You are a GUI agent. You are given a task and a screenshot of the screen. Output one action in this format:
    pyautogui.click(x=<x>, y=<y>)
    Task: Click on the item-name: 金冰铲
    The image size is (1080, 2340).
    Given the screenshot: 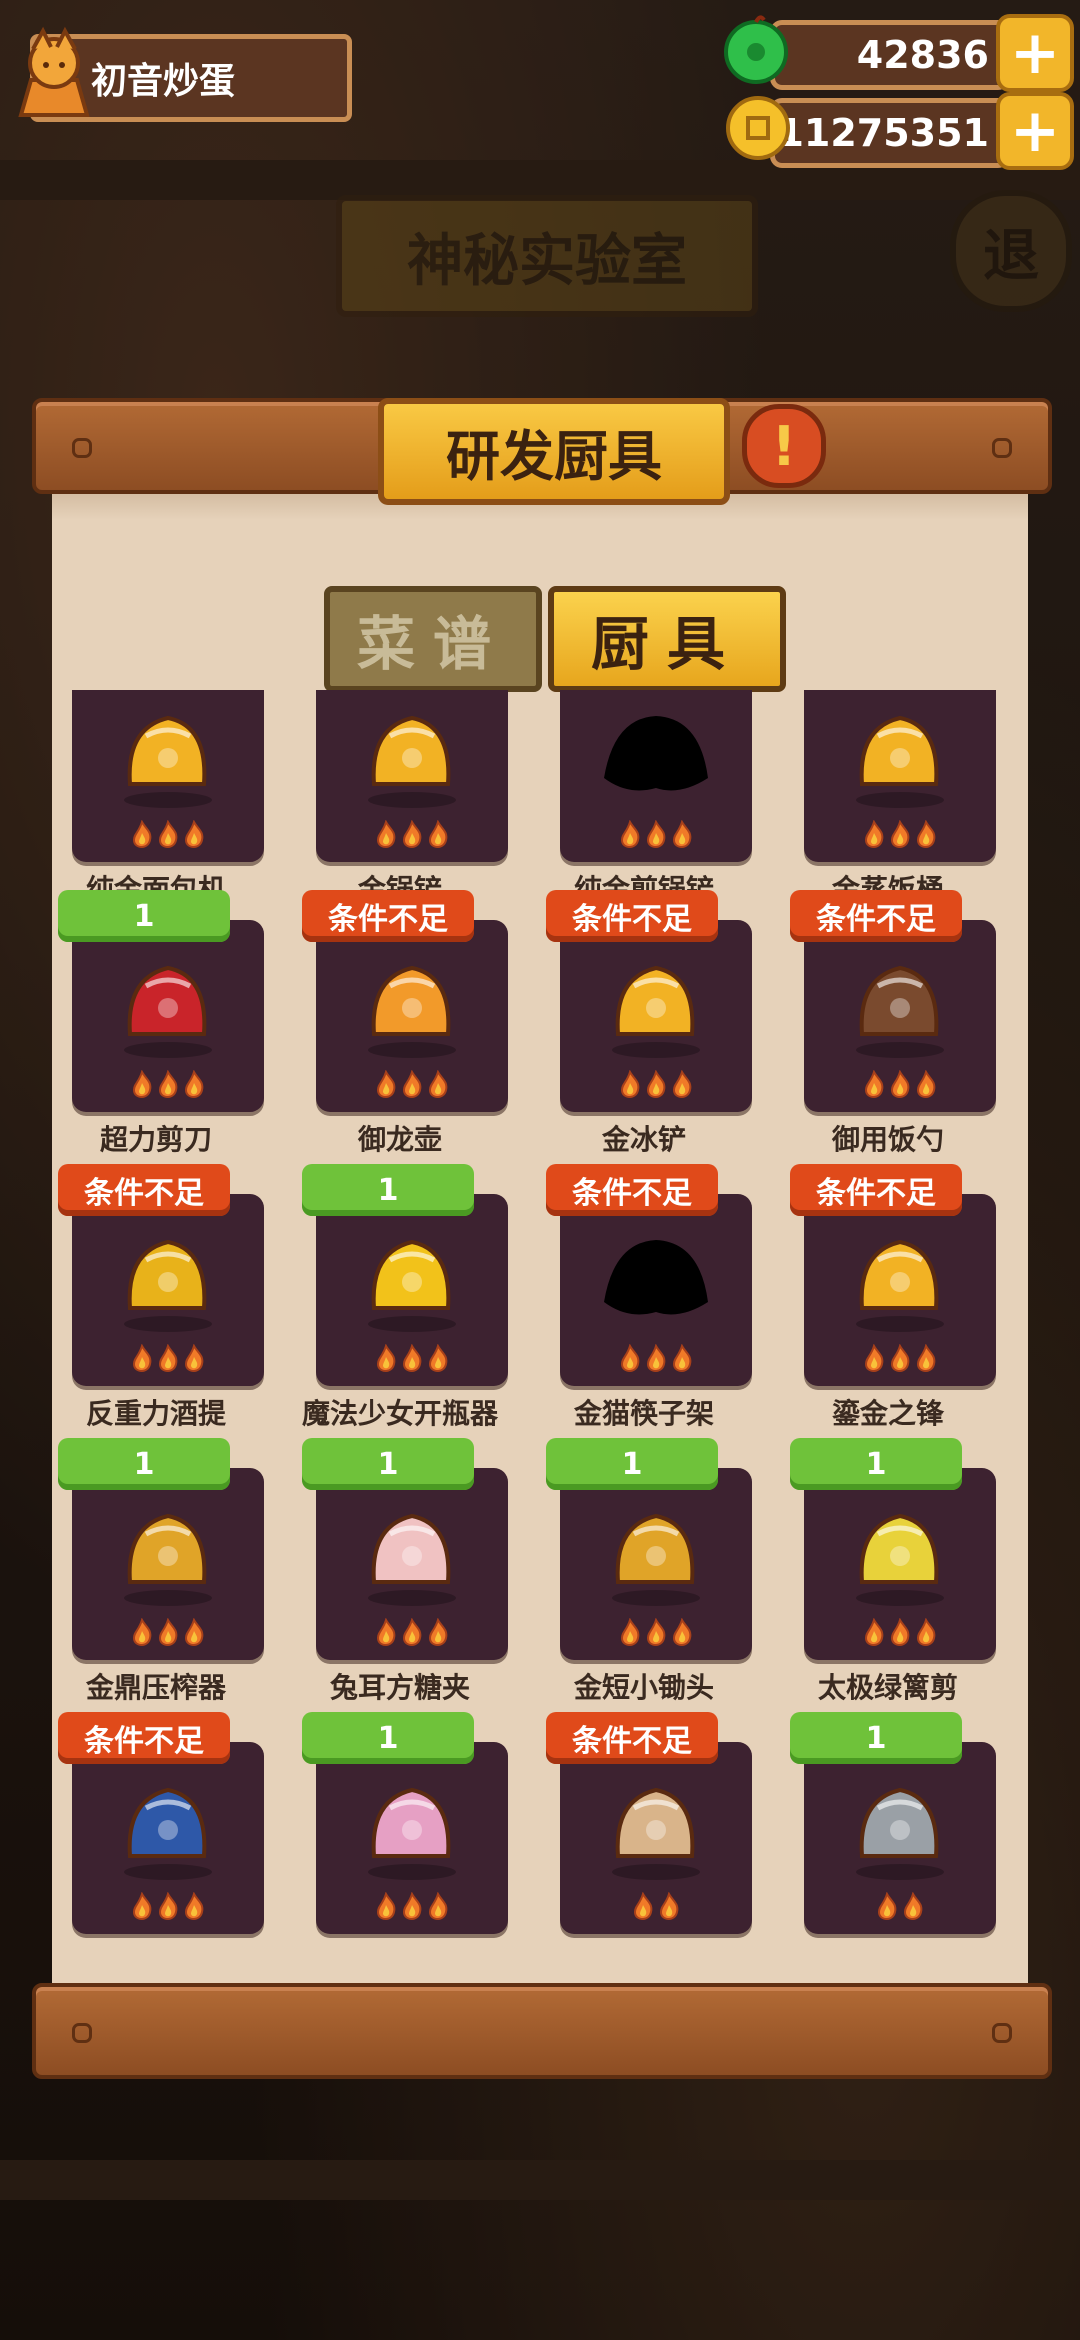 What is the action you would take?
    pyautogui.click(x=643, y=1139)
    